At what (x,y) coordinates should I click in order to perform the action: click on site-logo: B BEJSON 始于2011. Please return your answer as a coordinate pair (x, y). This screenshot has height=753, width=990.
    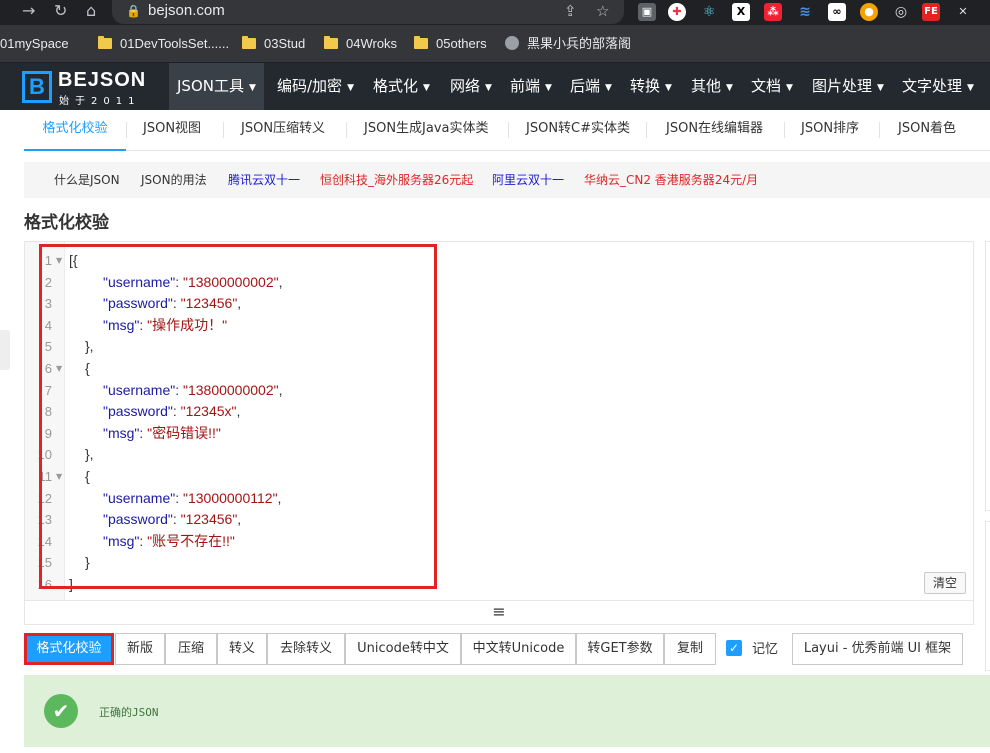
    Looking at the image, I should click on (87, 88).